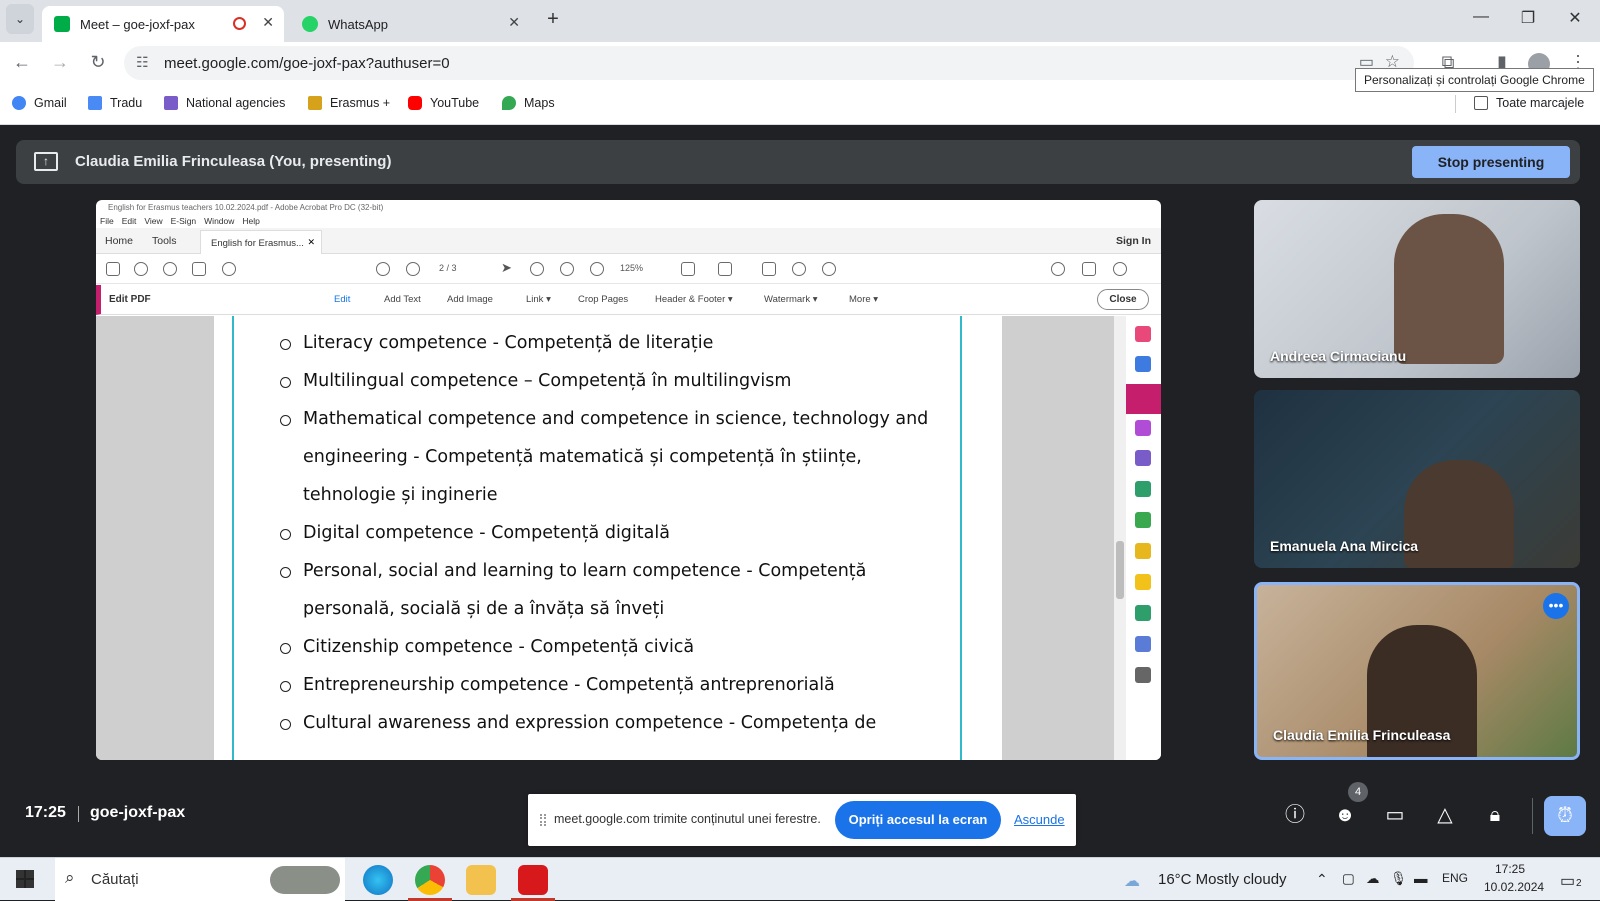 This screenshot has height=901, width=1600. Describe the element at coordinates (250, 221) in the screenshot. I see `menu-help: Help` at that location.